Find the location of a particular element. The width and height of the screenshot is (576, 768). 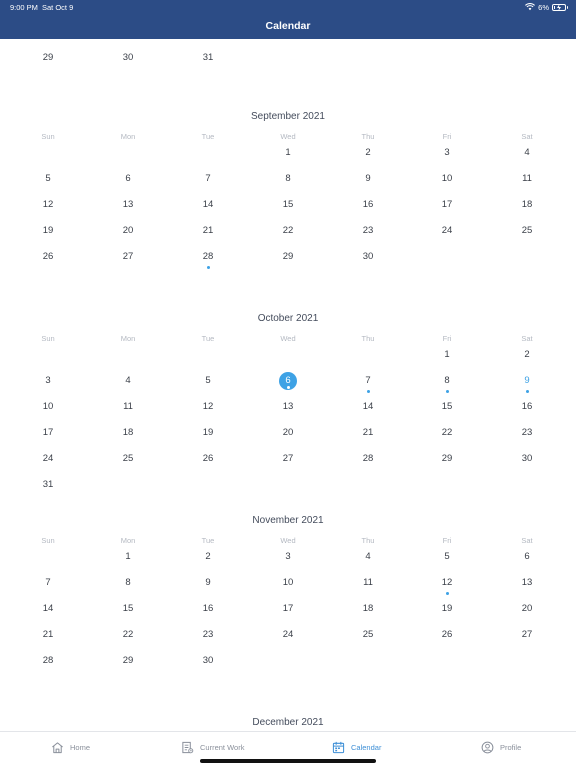

day-cell-today: 6 is located at coordinates (288, 384).